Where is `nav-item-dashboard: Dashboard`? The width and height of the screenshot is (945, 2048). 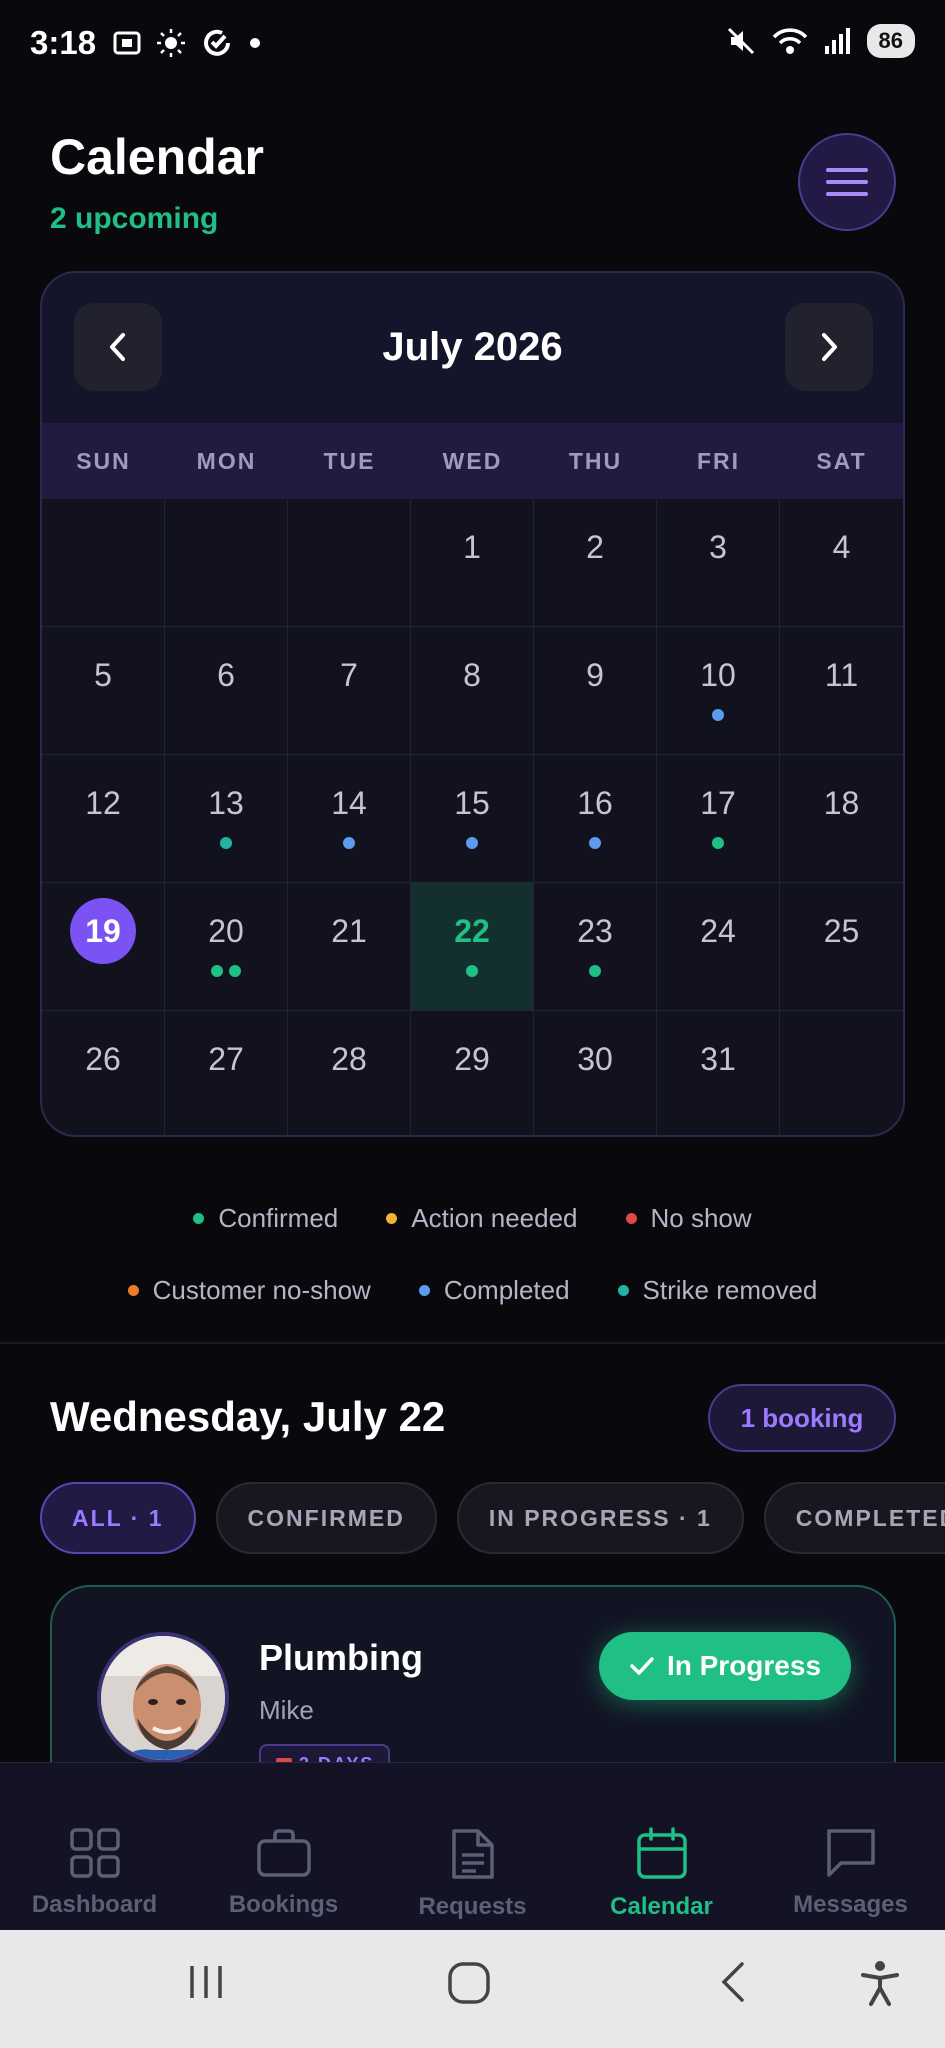
nav-item-dashboard: Dashboard is located at coordinates (94, 1846).